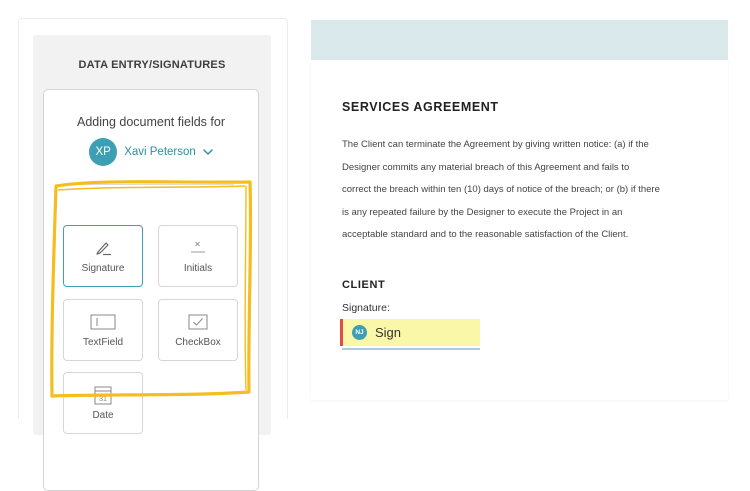  What do you see at coordinates (198, 248) in the screenshot?
I see `initials-icon` at bounding box center [198, 248].